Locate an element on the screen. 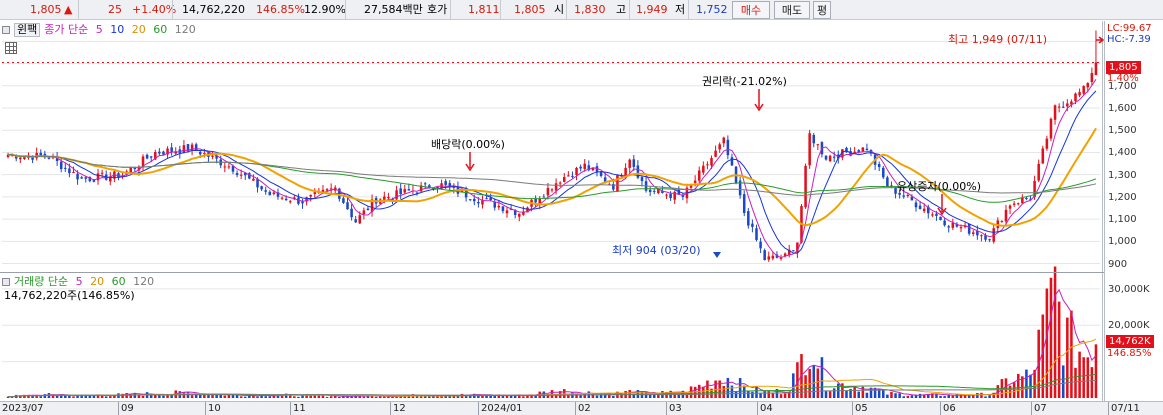 The image size is (1163, 415). vol-period-20: 20 is located at coordinates (97, 281).